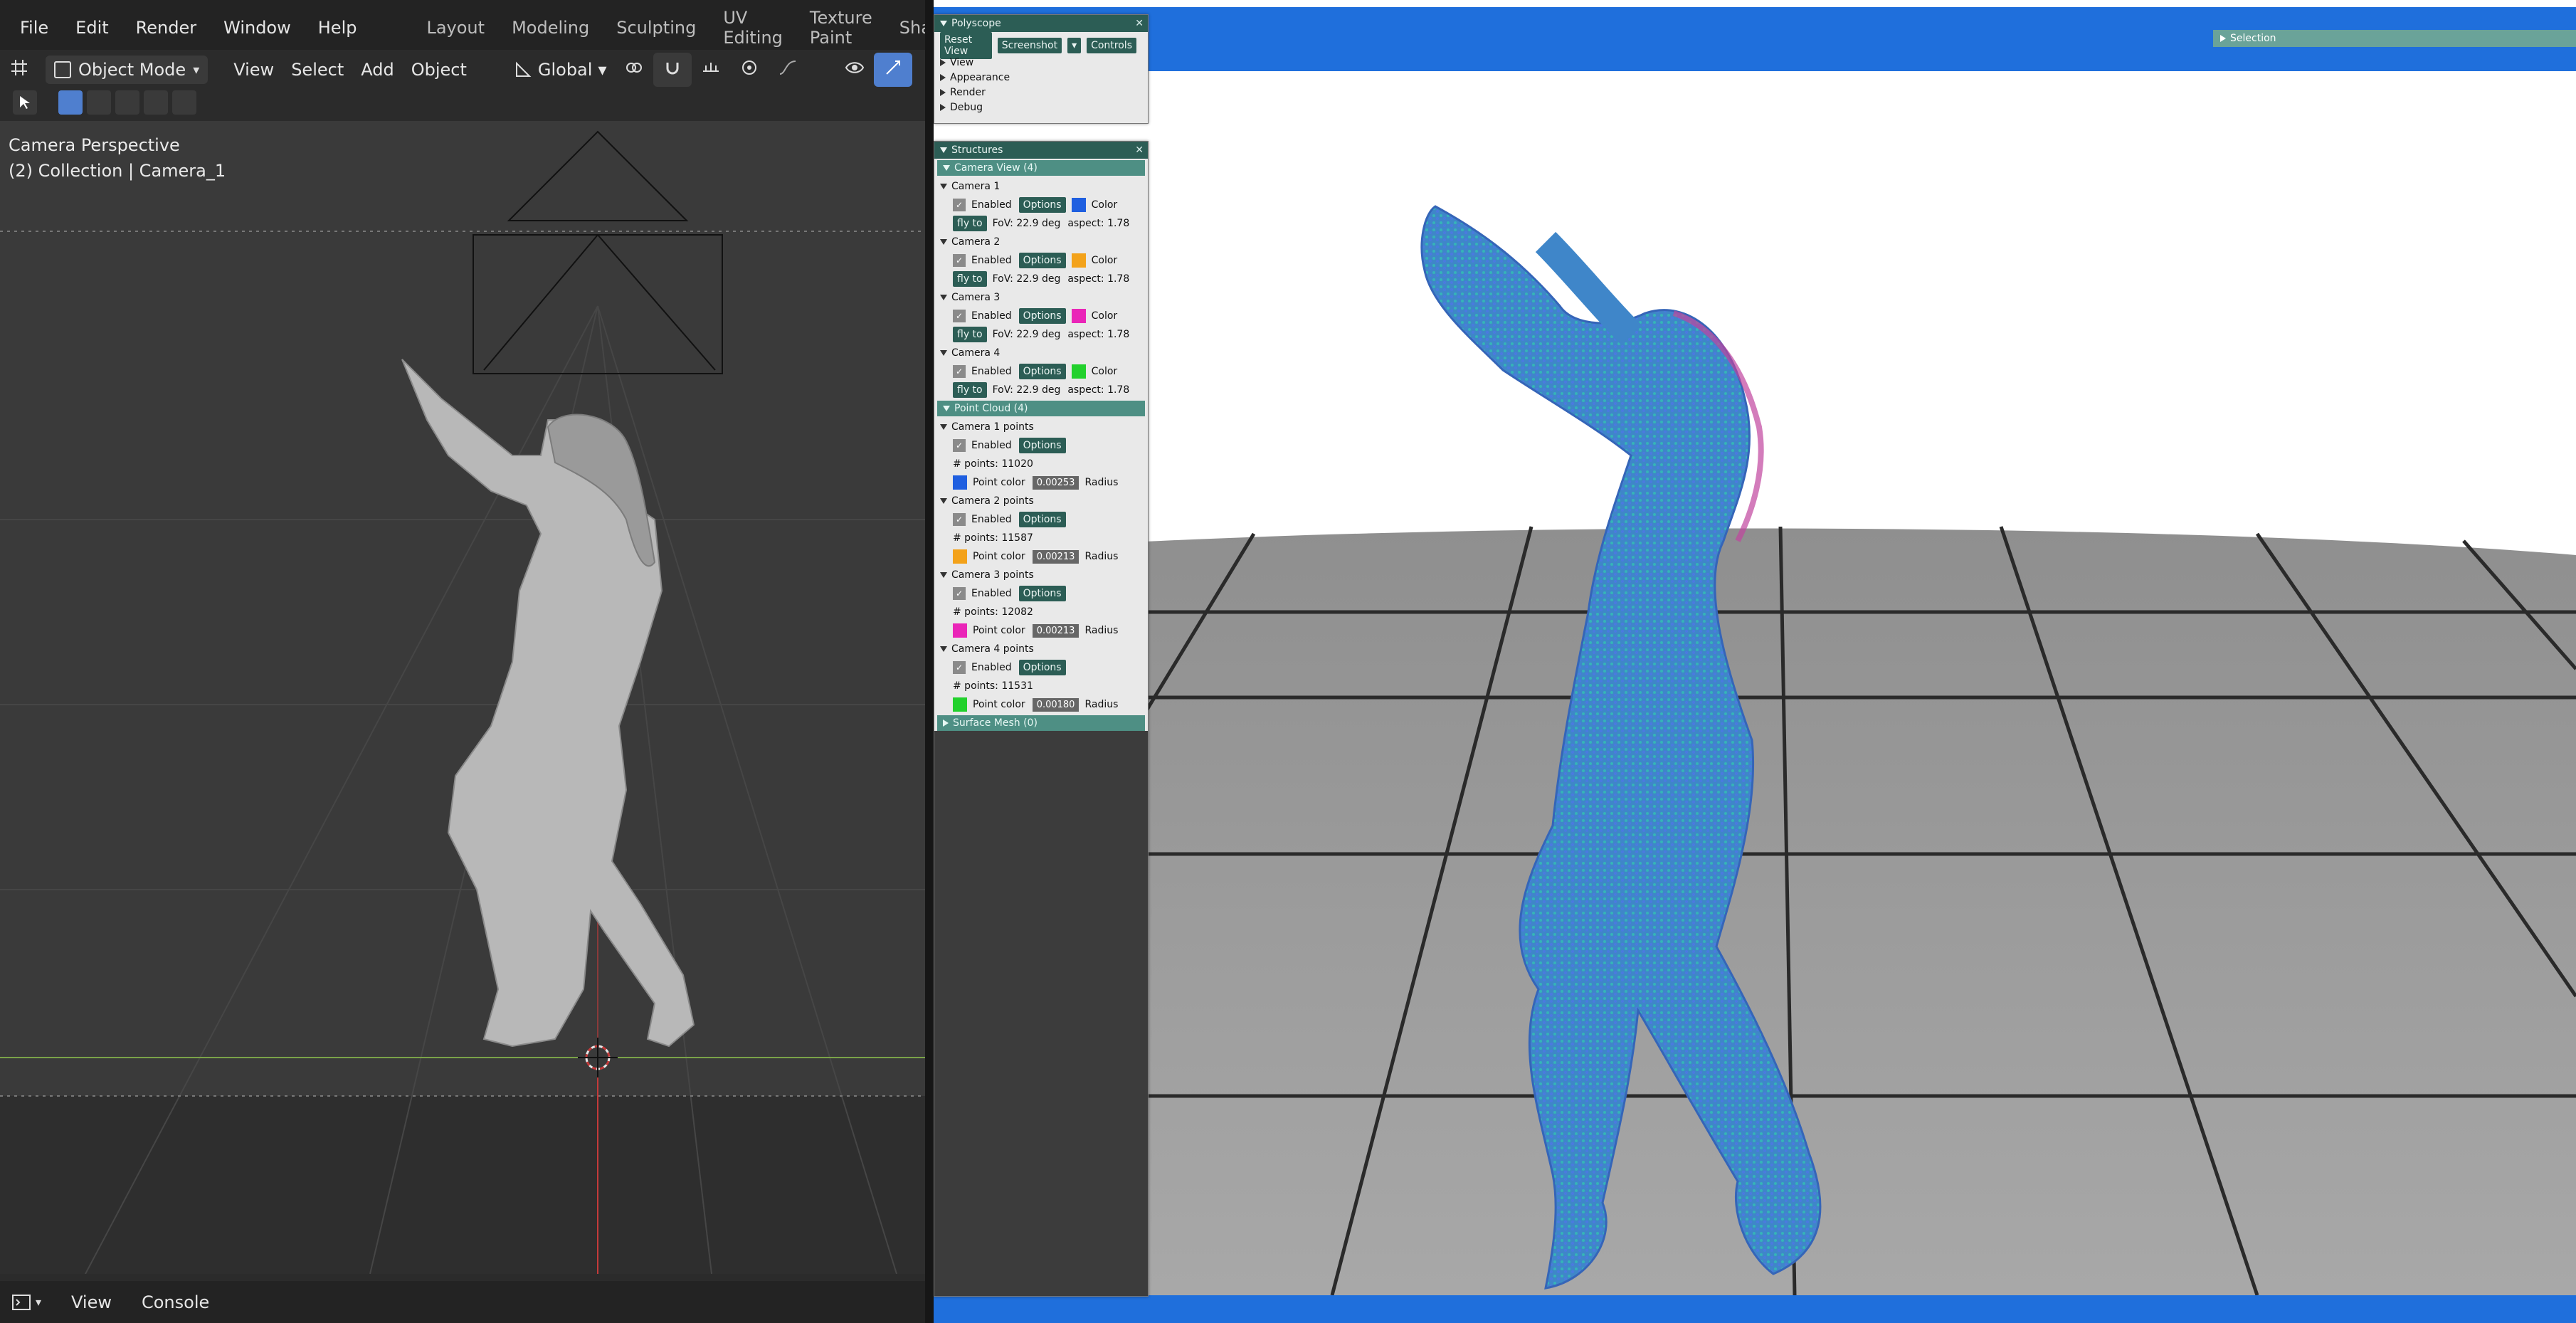 This screenshot has height=1323, width=2576. I want to click on camera-item: Camera 4, so click(1041, 353).